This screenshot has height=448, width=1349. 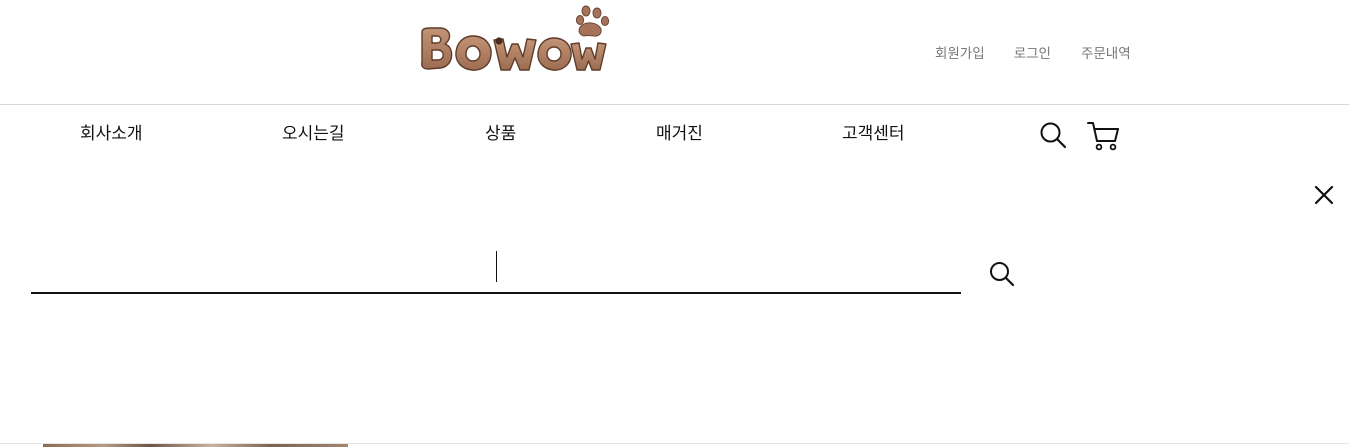 What do you see at coordinates (1053, 135) in the screenshot?
I see `search-icon` at bounding box center [1053, 135].